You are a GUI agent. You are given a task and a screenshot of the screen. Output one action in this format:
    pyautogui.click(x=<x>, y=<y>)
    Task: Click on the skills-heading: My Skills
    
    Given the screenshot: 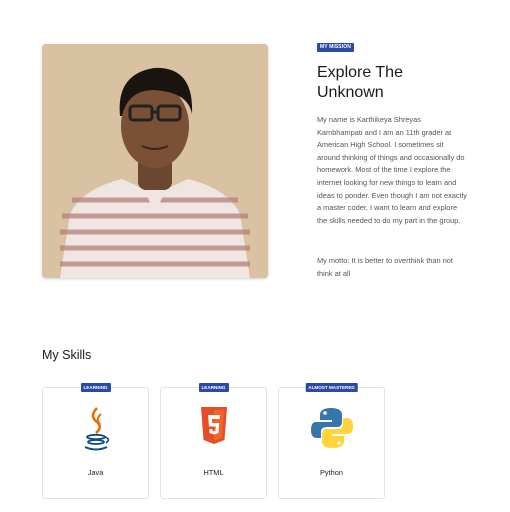 What is the action you would take?
    pyautogui.click(x=67, y=355)
    